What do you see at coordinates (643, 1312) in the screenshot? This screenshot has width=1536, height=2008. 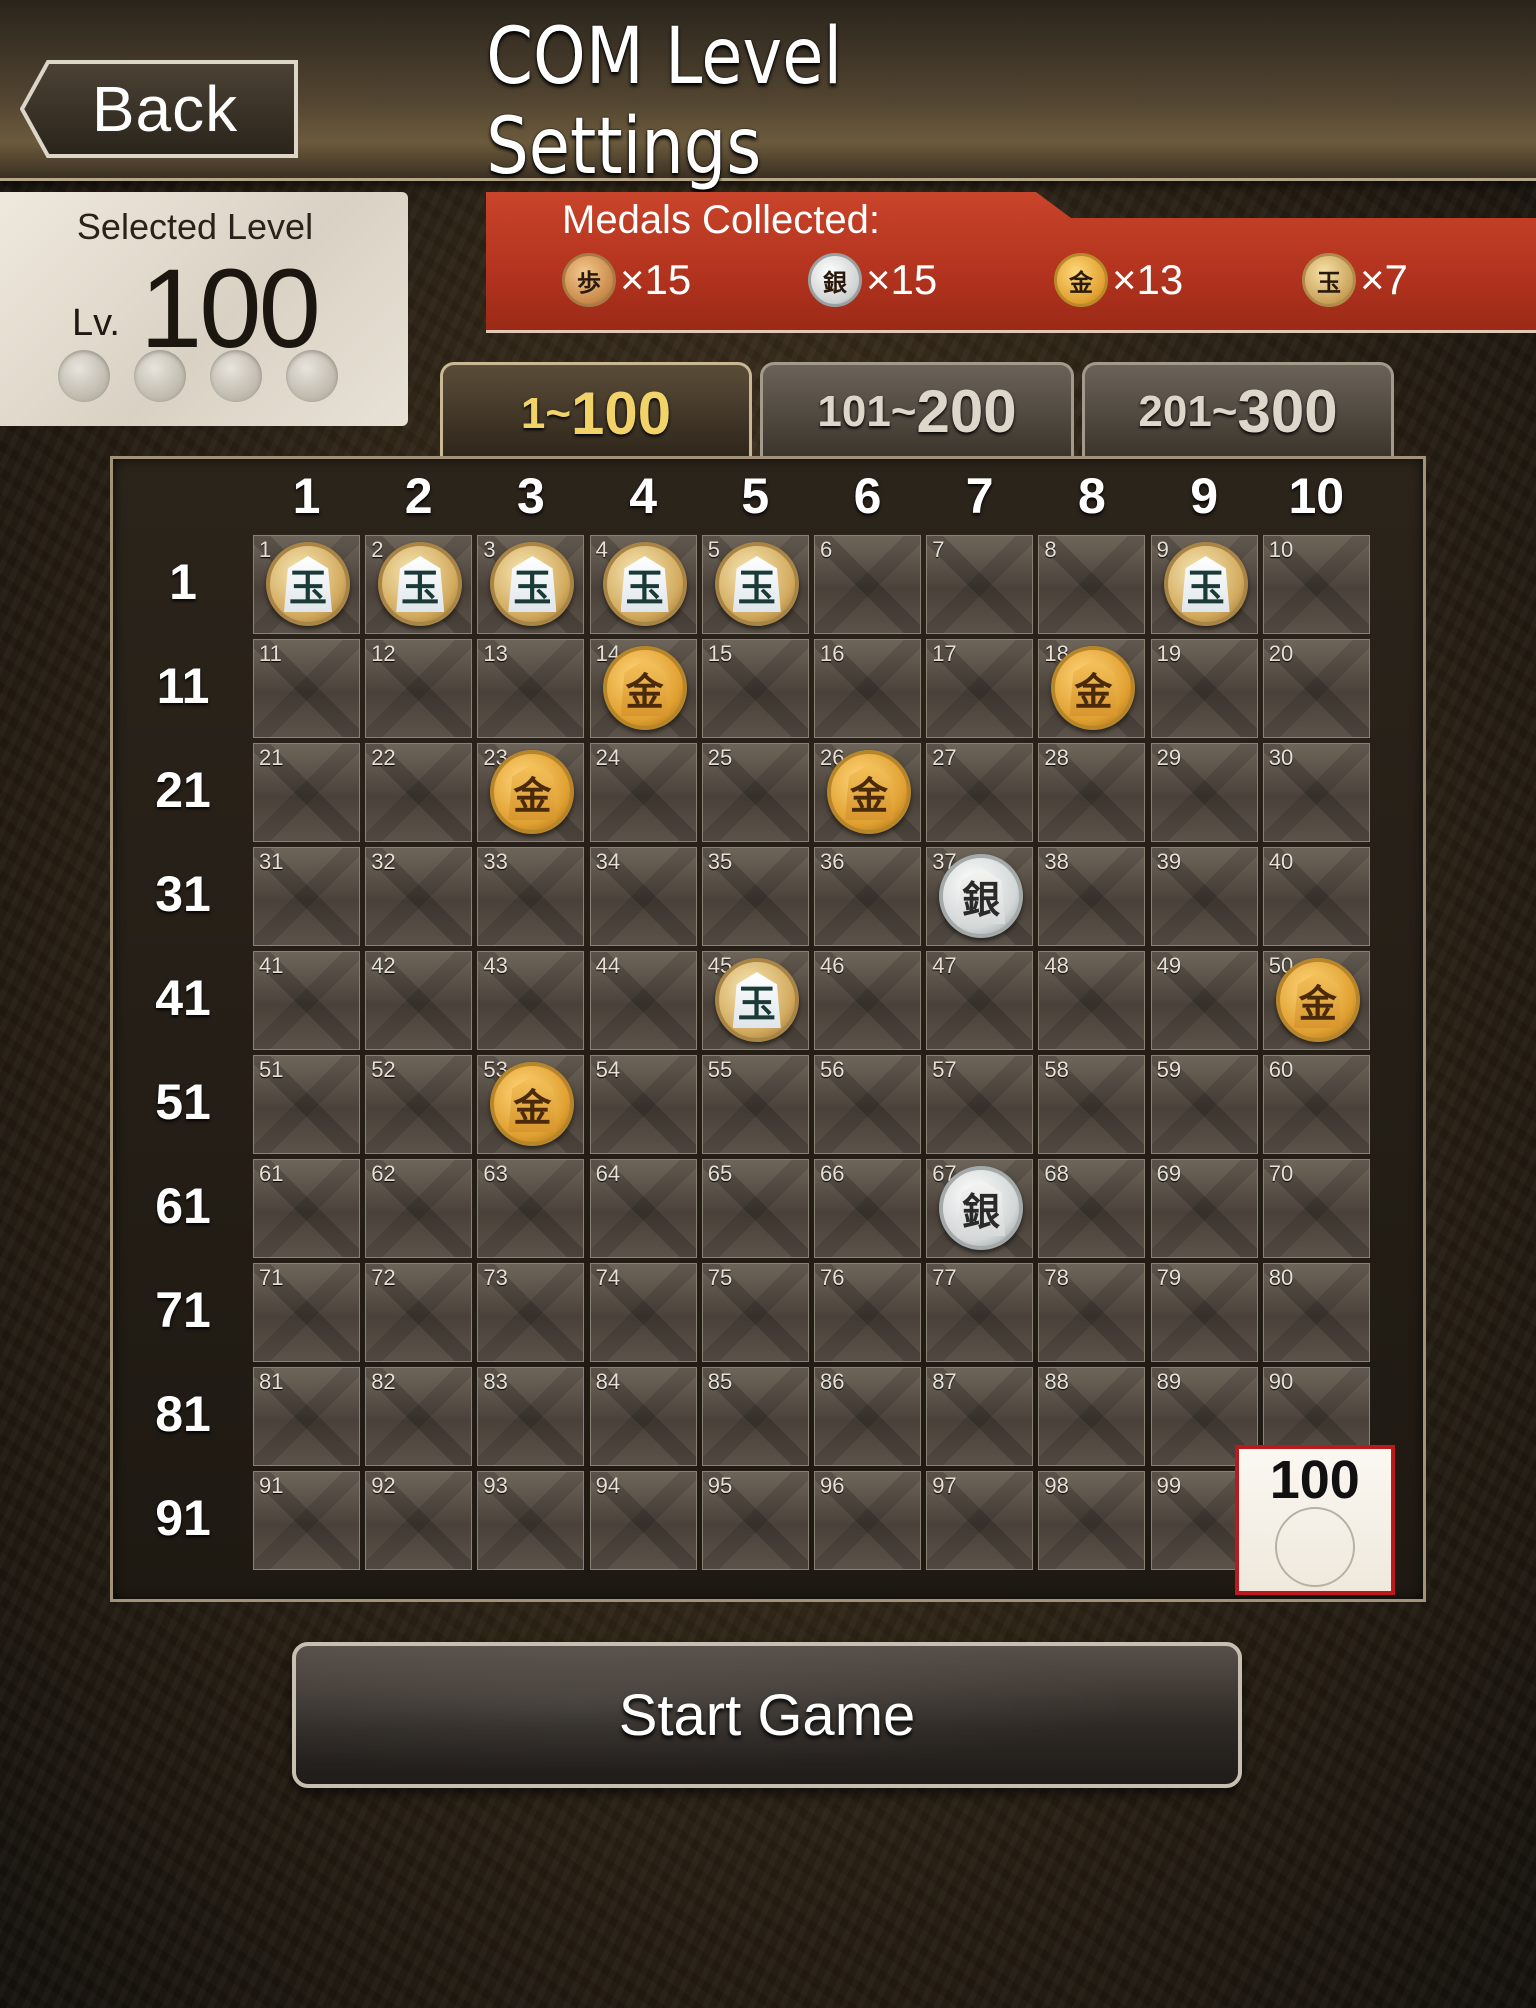 I see `level-cell-74: 74` at bounding box center [643, 1312].